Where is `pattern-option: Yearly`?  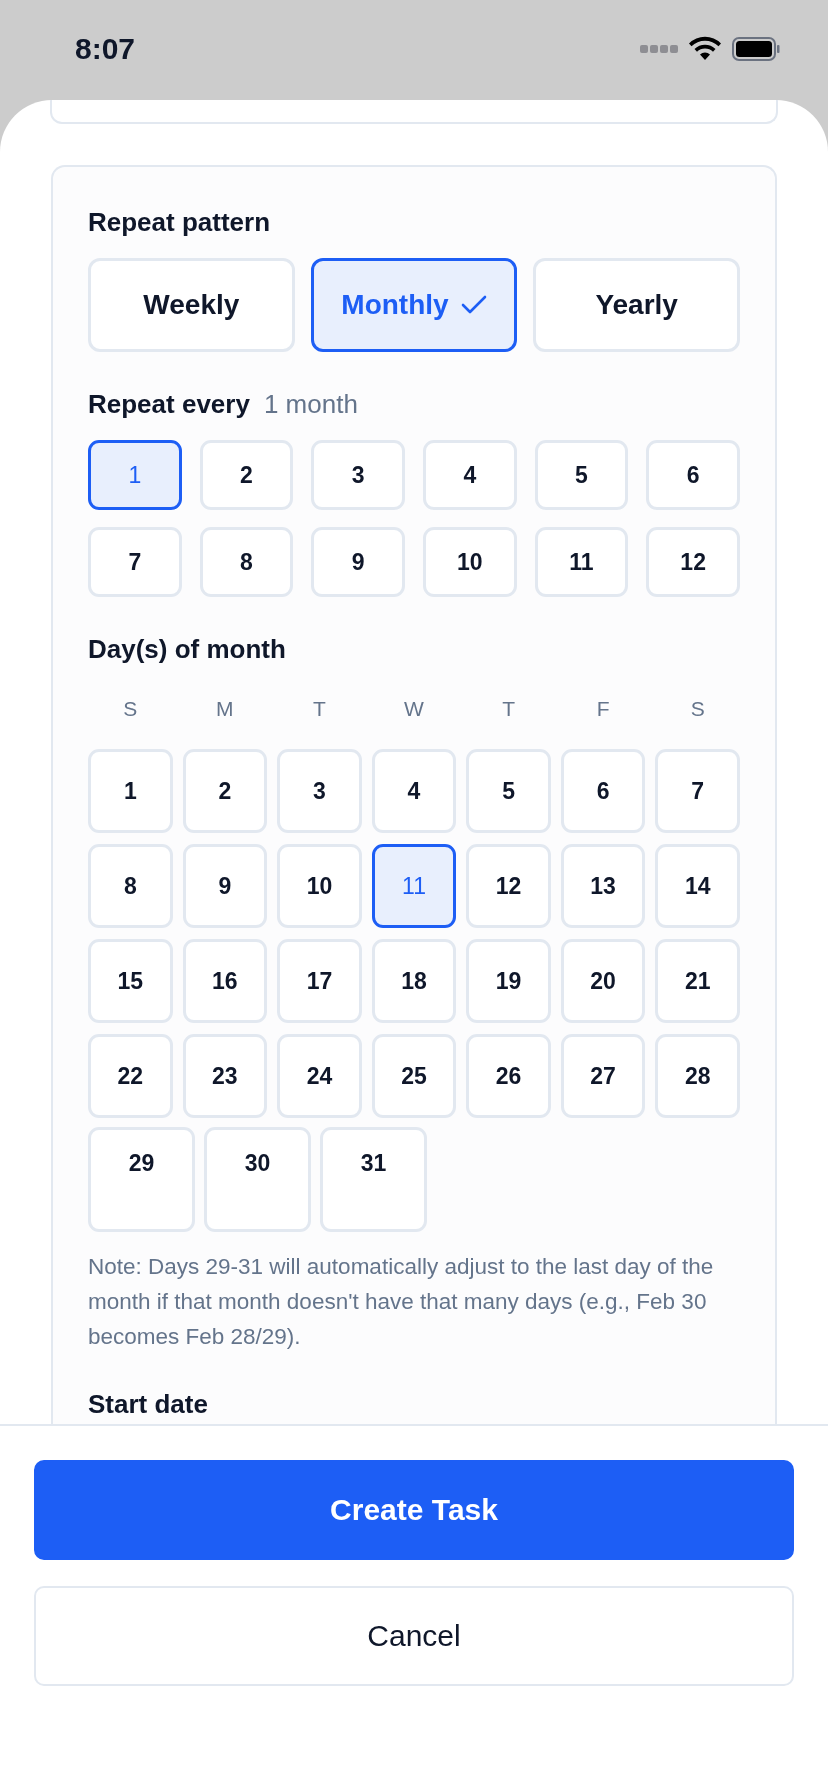
pattern-option: Yearly is located at coordinates (636, 305).